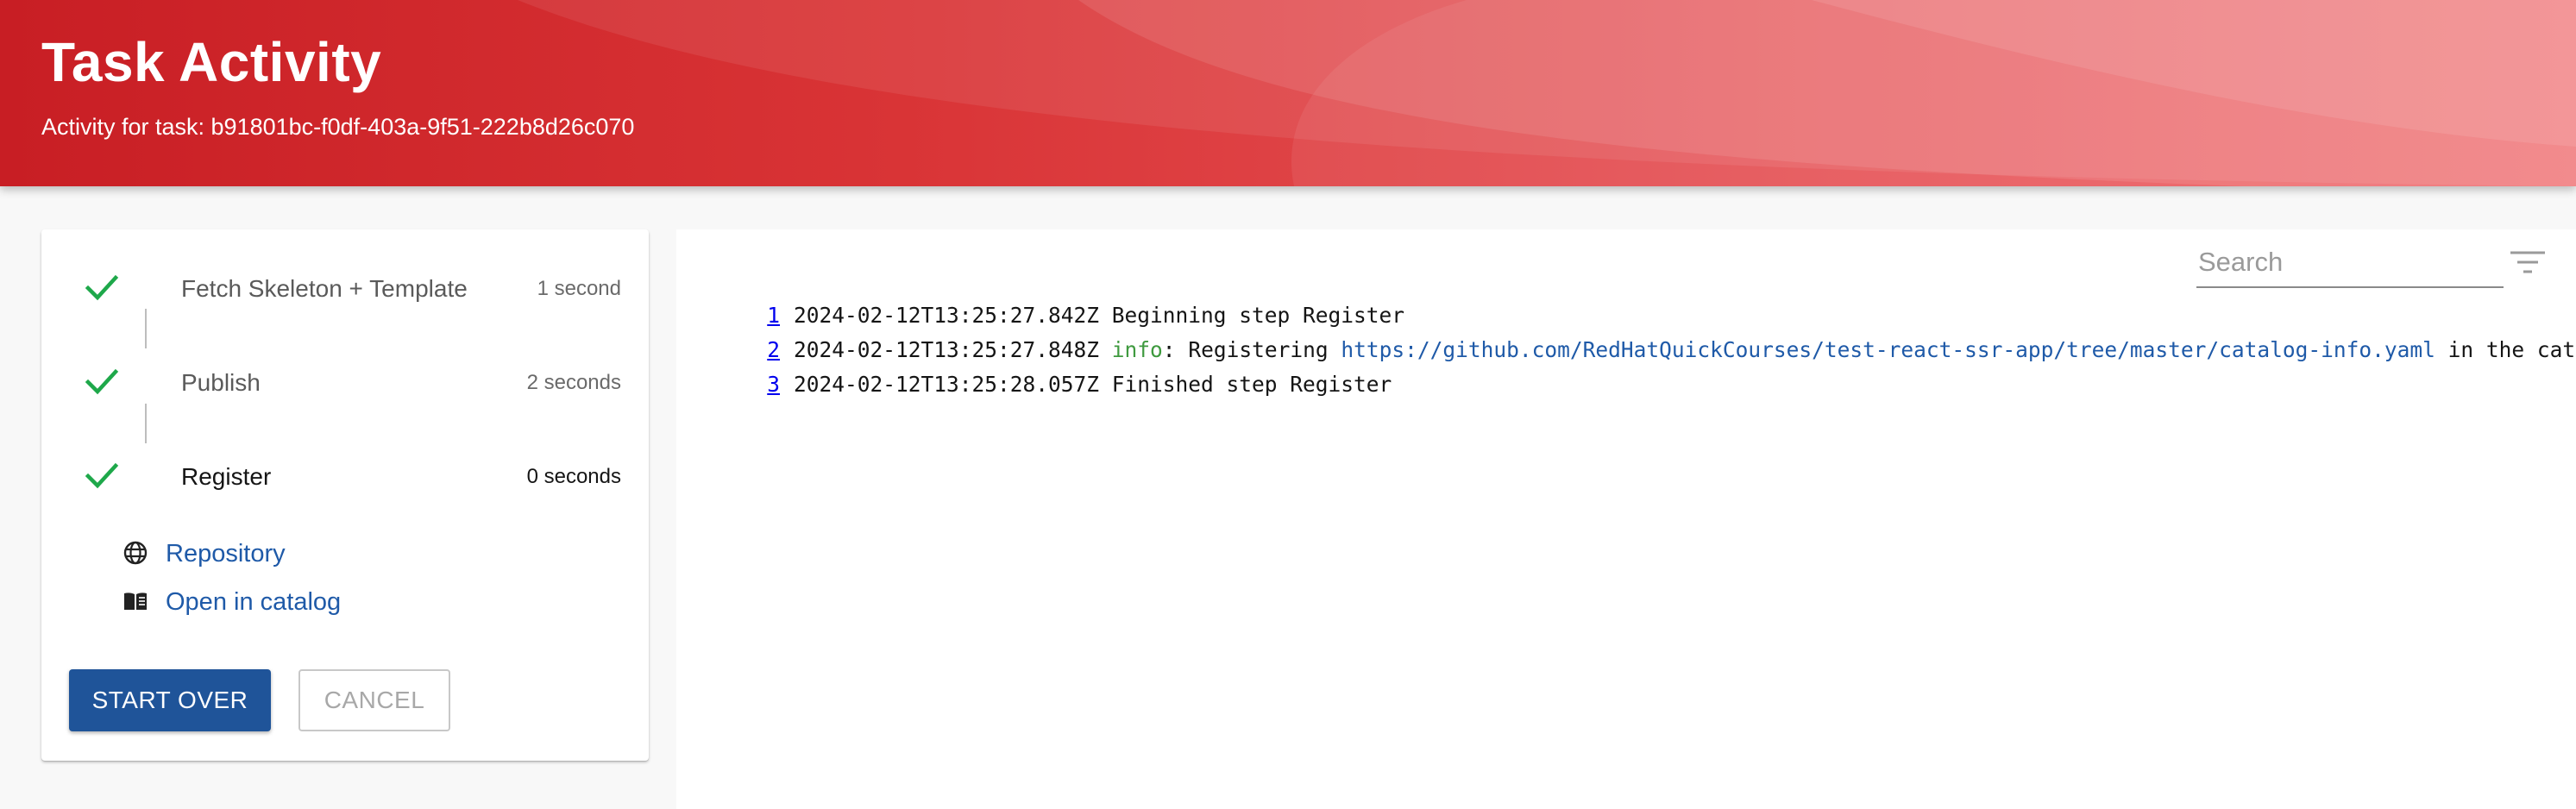 This screenshot has height=809, width=2576. I want to click on open-in-catalog-link: Open in catalog, so click(295, 602).